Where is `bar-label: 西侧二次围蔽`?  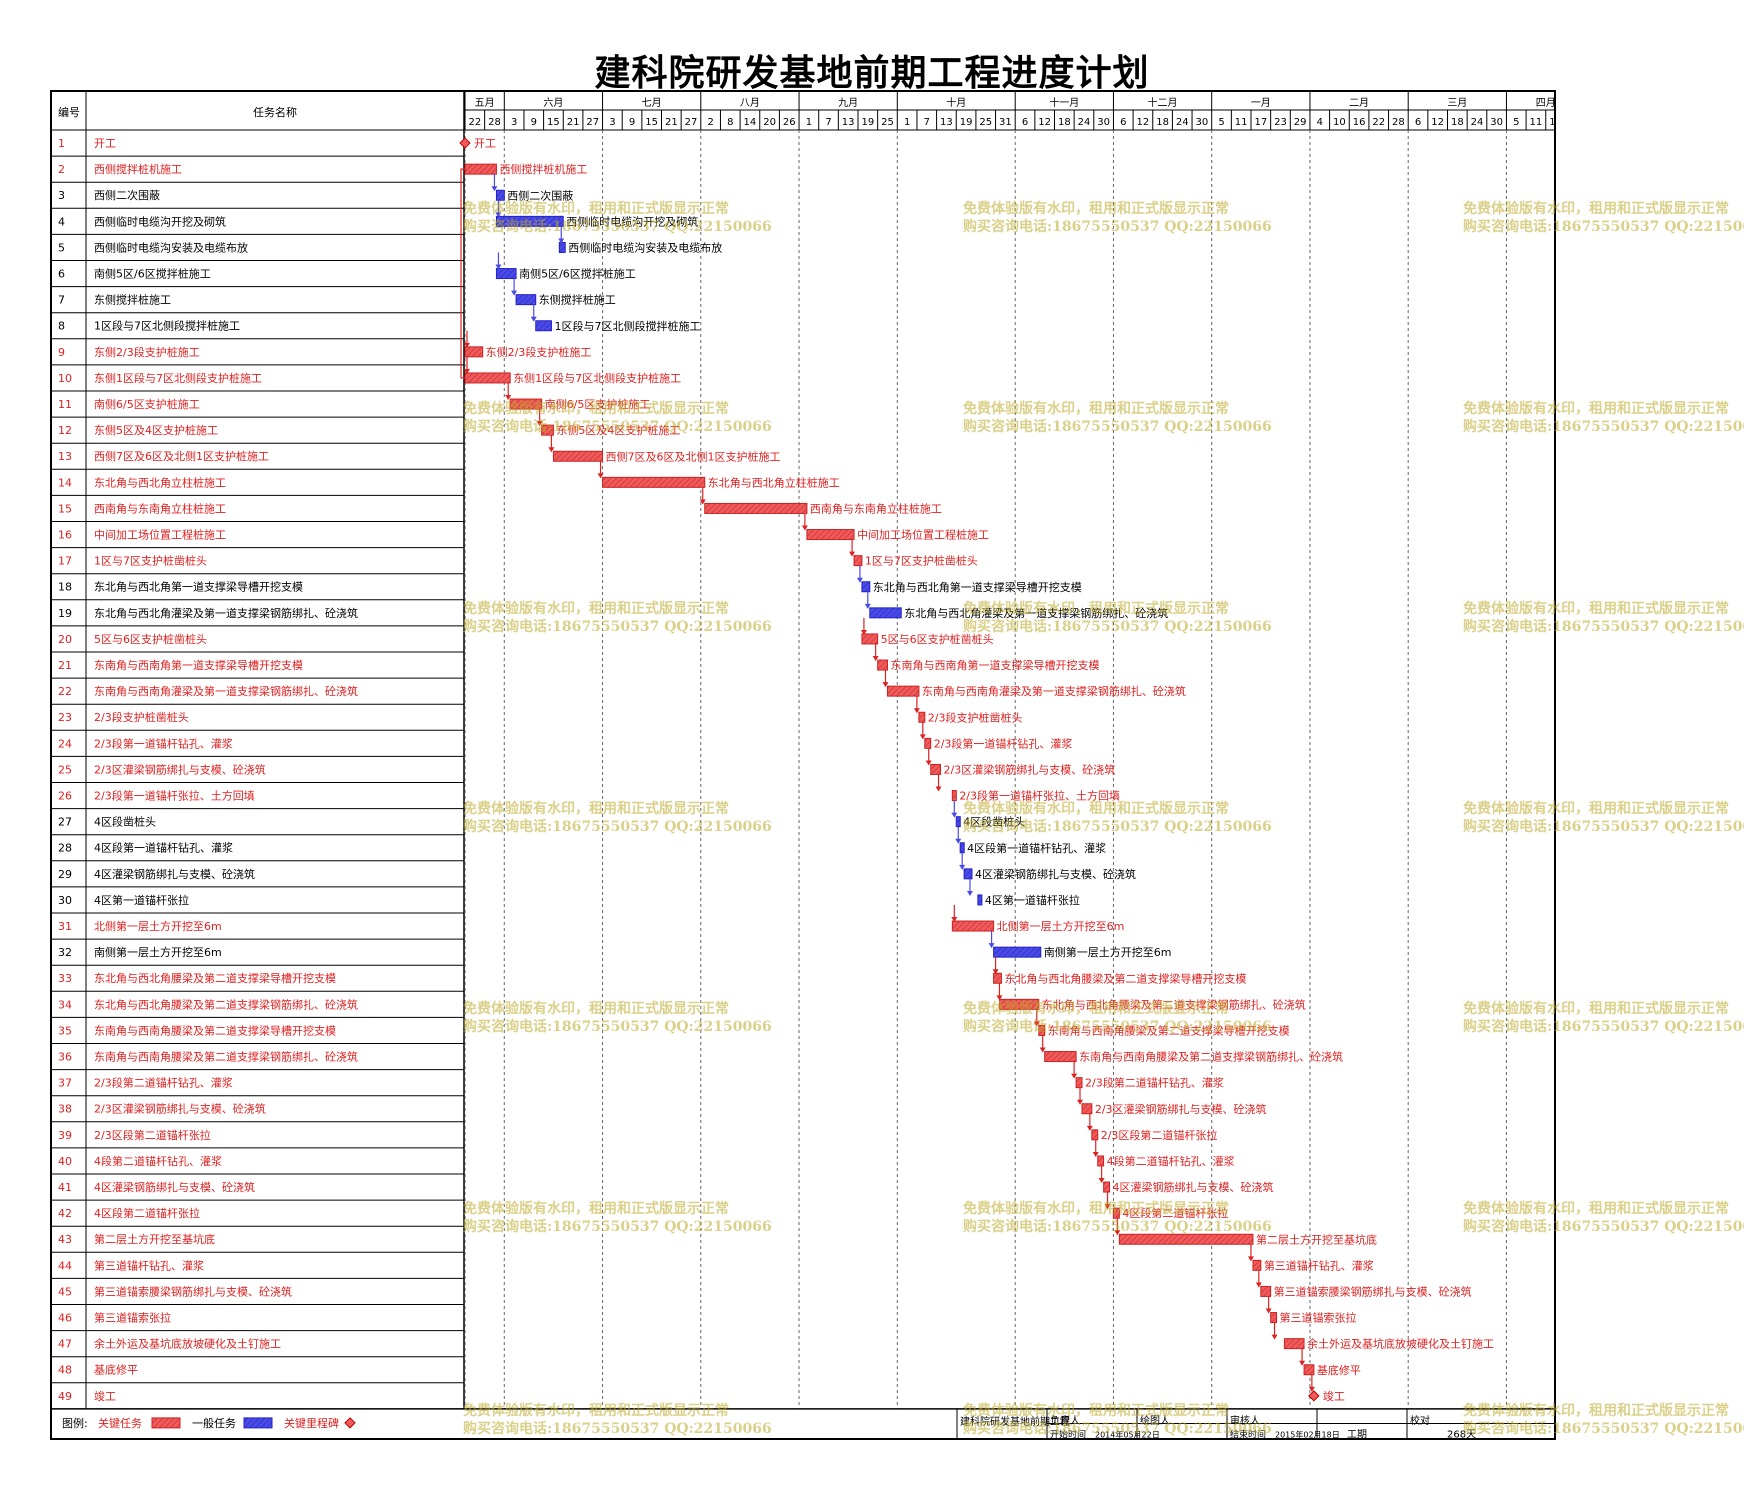 bar-label: 西侧二次围蔽 is located at coordinates (540, 195).